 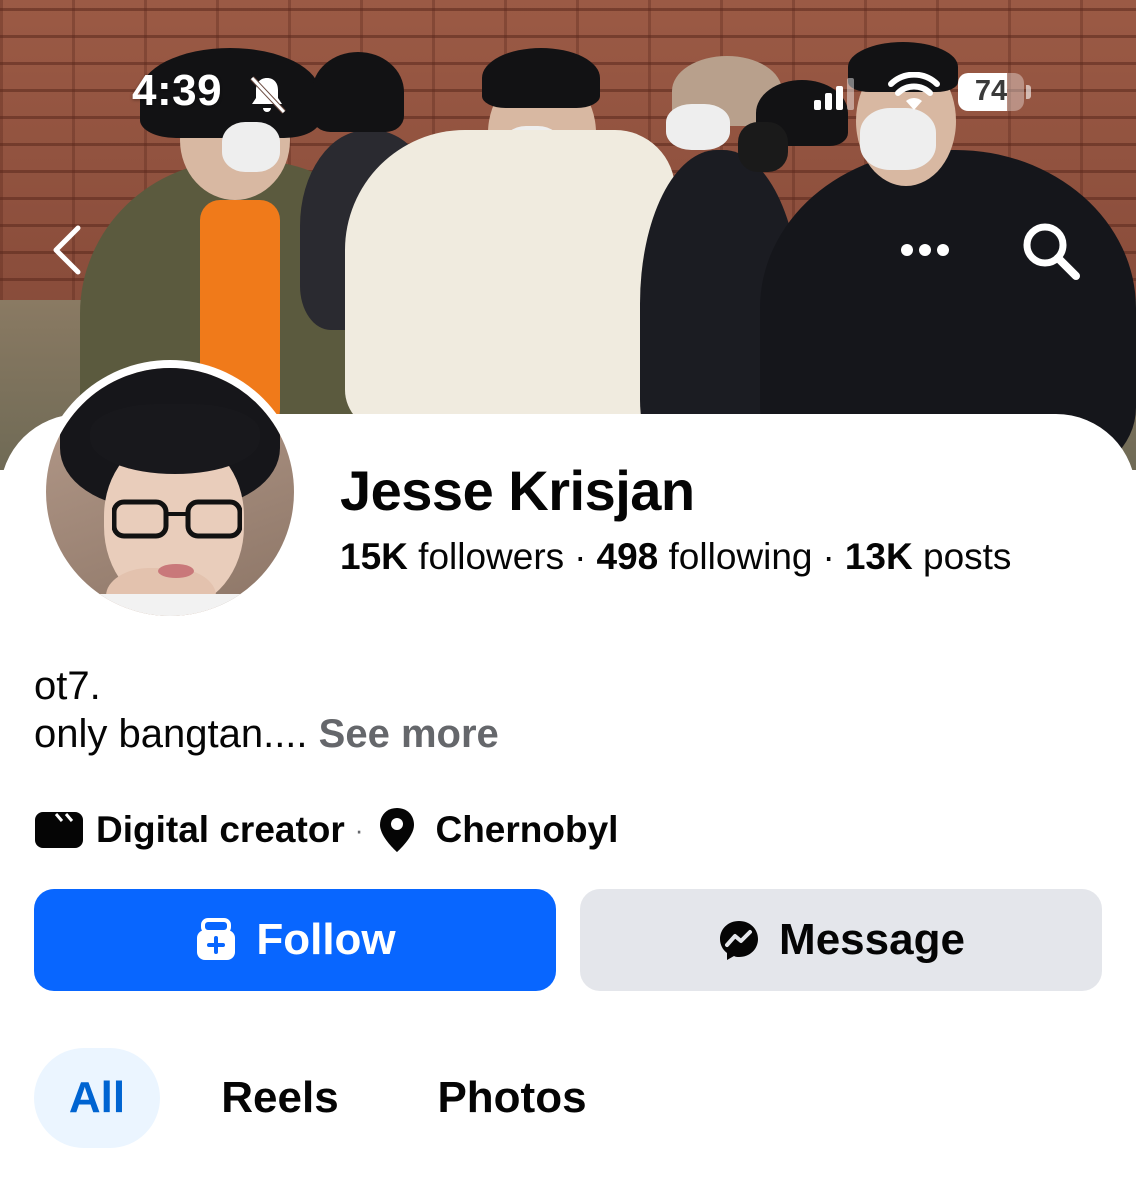 I want to click on profile-name: Jesse Krisjan, so click(x=517, y=490).